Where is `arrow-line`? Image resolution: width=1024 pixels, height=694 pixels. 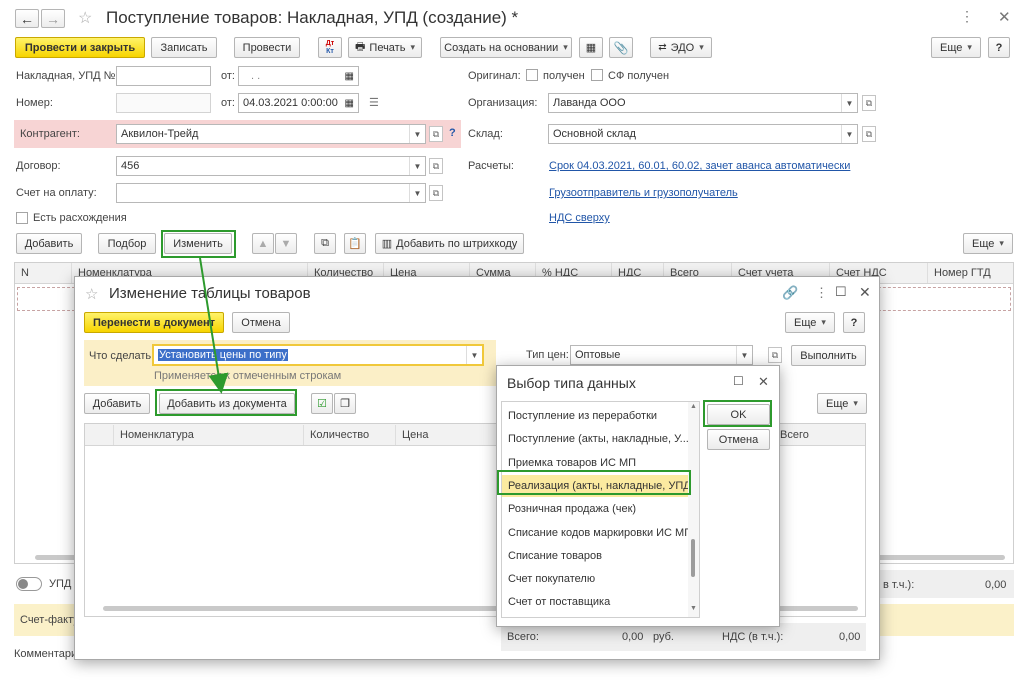
arrow-line is located at coordinates (214, 325).